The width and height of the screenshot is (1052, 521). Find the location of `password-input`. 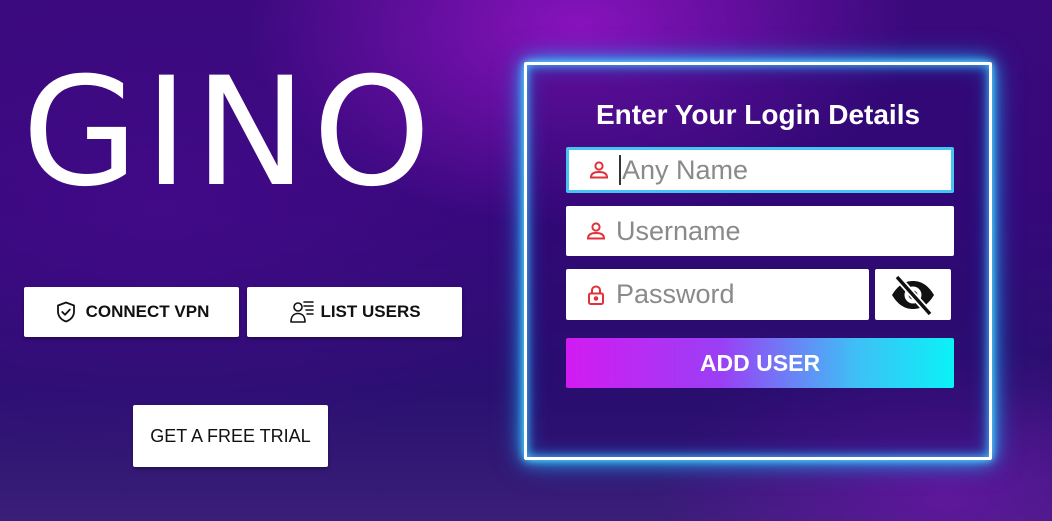

password-input is located at coordinates (742, 294).